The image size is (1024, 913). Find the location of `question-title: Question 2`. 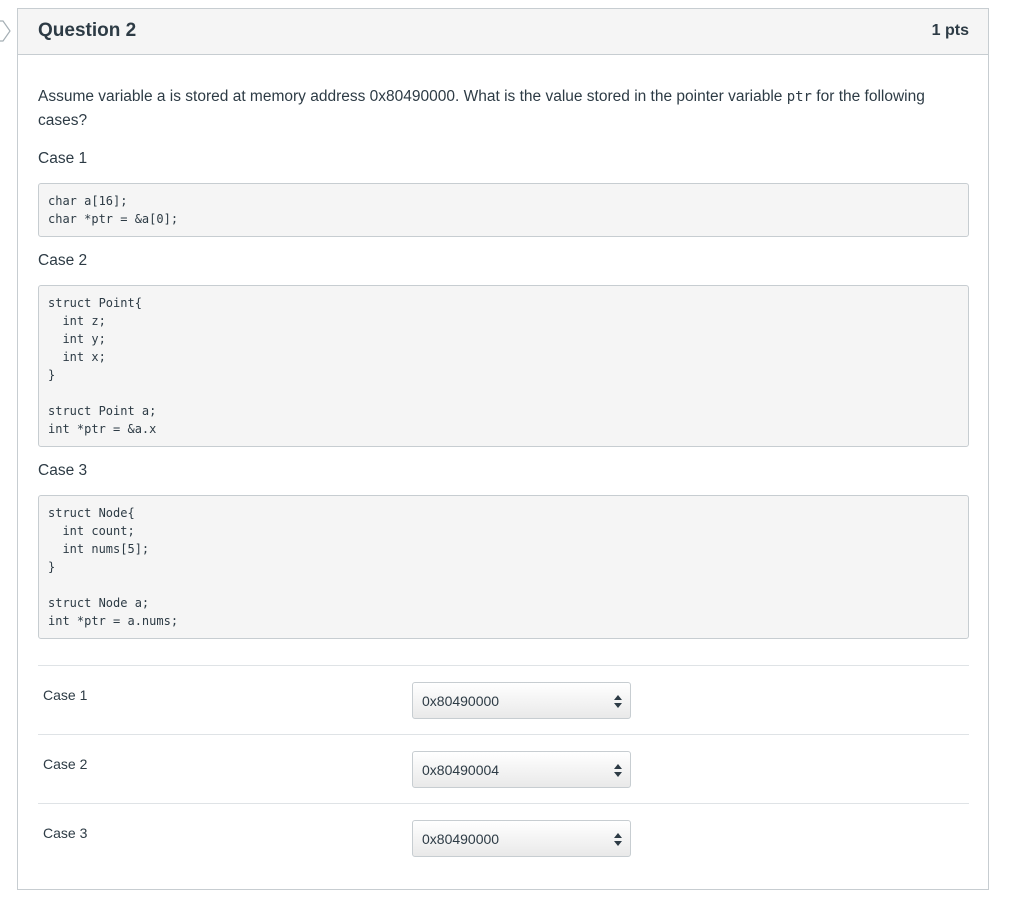

question-title: Question 2 is located at coordinates (87, 30).